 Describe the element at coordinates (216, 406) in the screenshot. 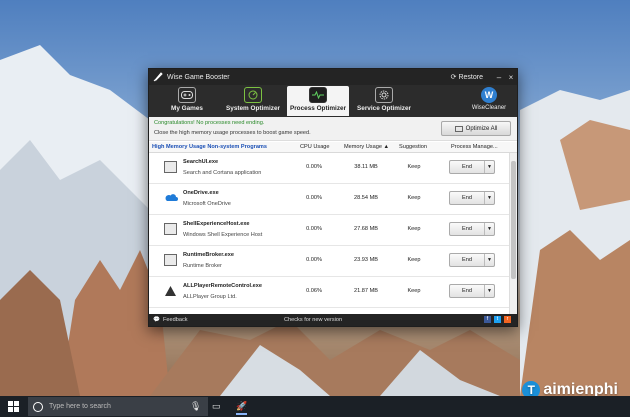

I see `task-view-icon: ▭` at that location.